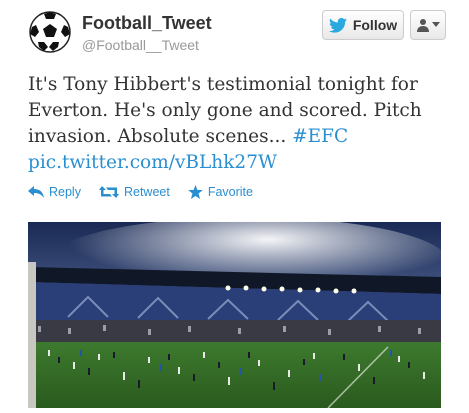 The image size is (469, 413). What do you see at coordinates (140, 45) in the screenshot?
I see `user-handle: @Football__Tweet` at bounding box center [140, 45].